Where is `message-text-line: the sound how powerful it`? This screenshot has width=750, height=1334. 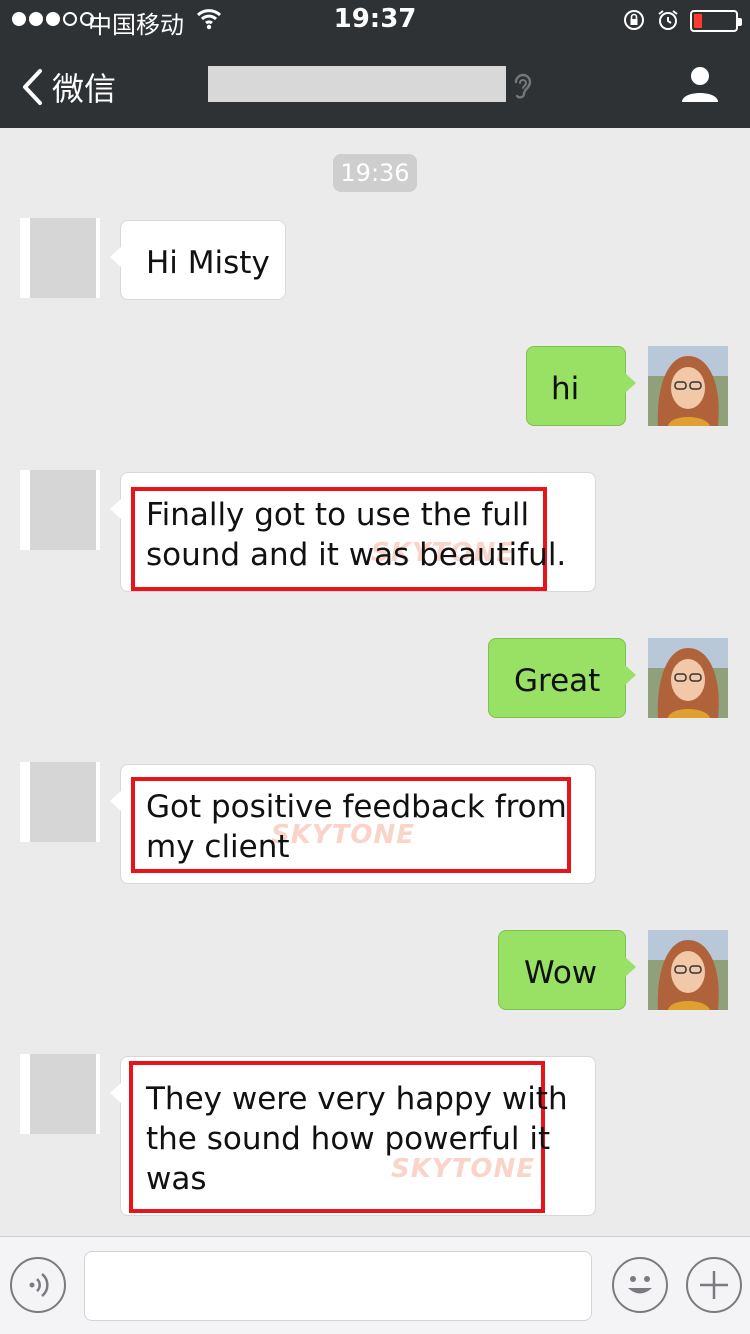 message-text-line: the sound how powerful it is located at coordinates (348, 1139).